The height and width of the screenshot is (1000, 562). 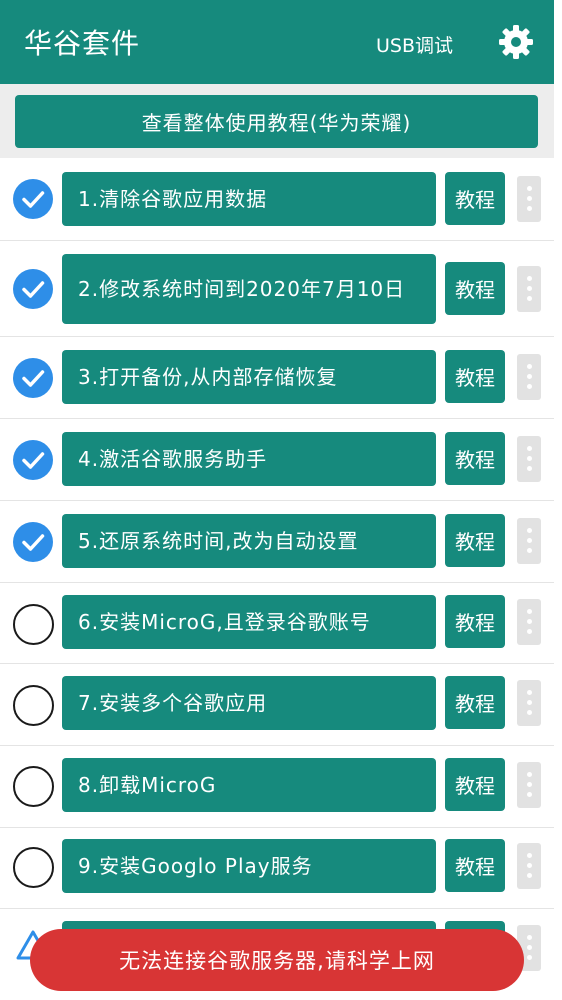 What do you see at coordinates (249, 703) in the screenshot?
I see `step-button: 7.安装多个谷歌应用` at bounding box center [249, 703].